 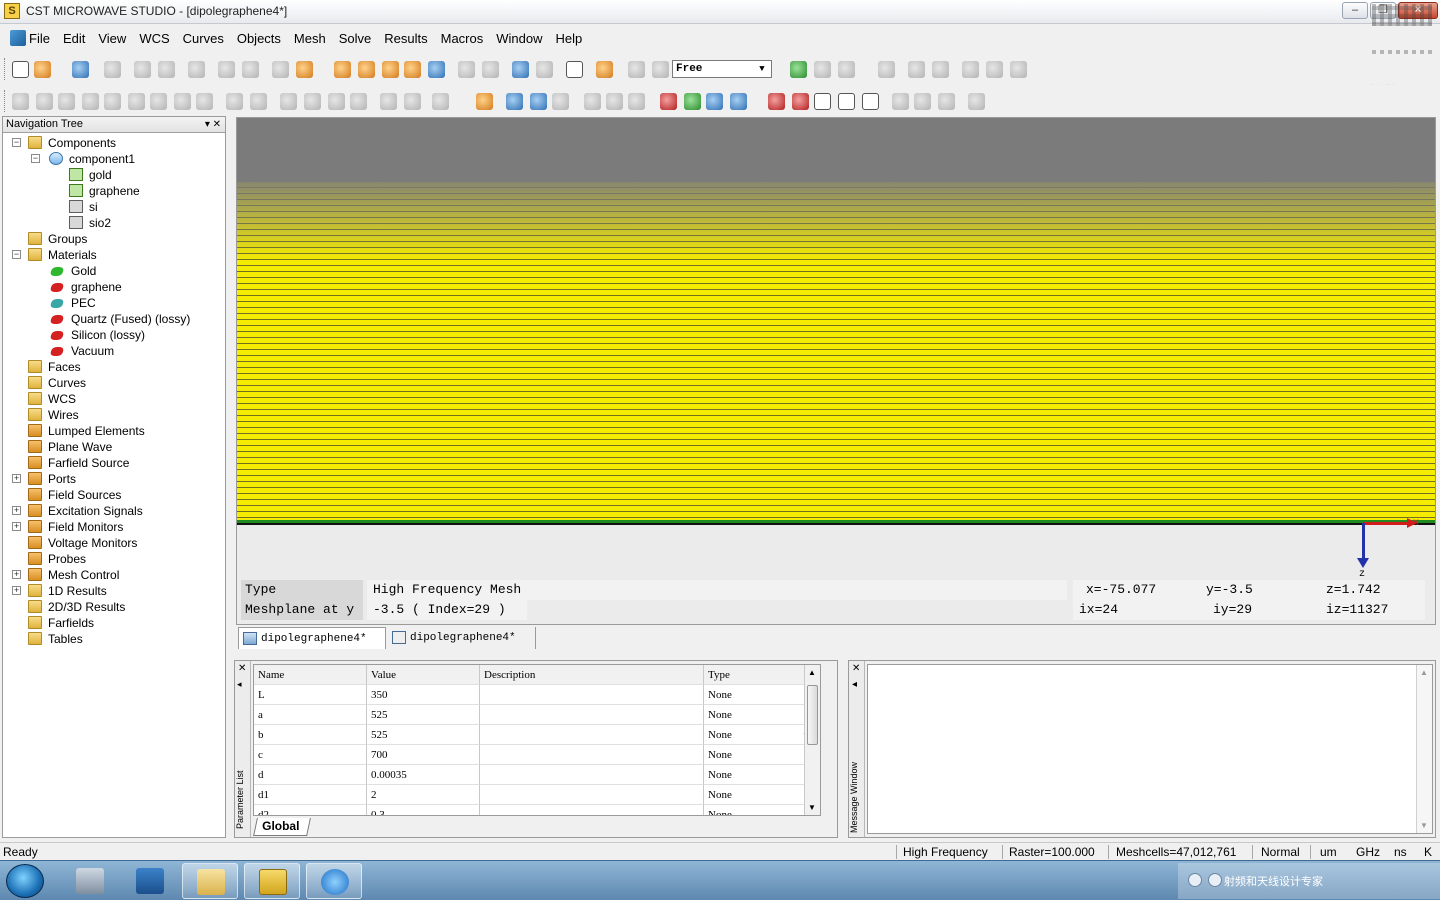 I want to click on rectangle-icon, so click(x=870, y=101).